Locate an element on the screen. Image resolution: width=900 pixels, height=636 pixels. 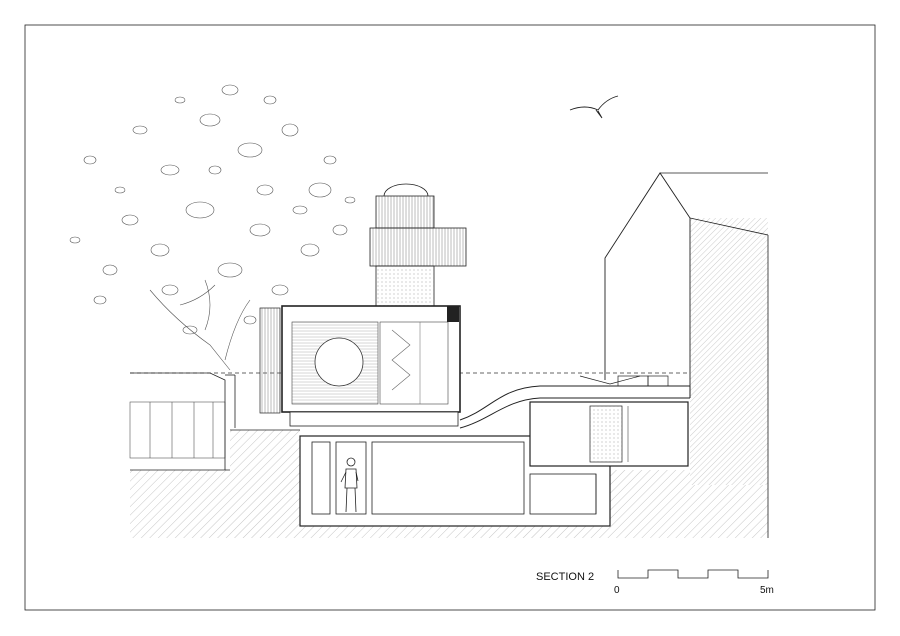
scale-bar: 0 5m is located at coordinates (694, 582).